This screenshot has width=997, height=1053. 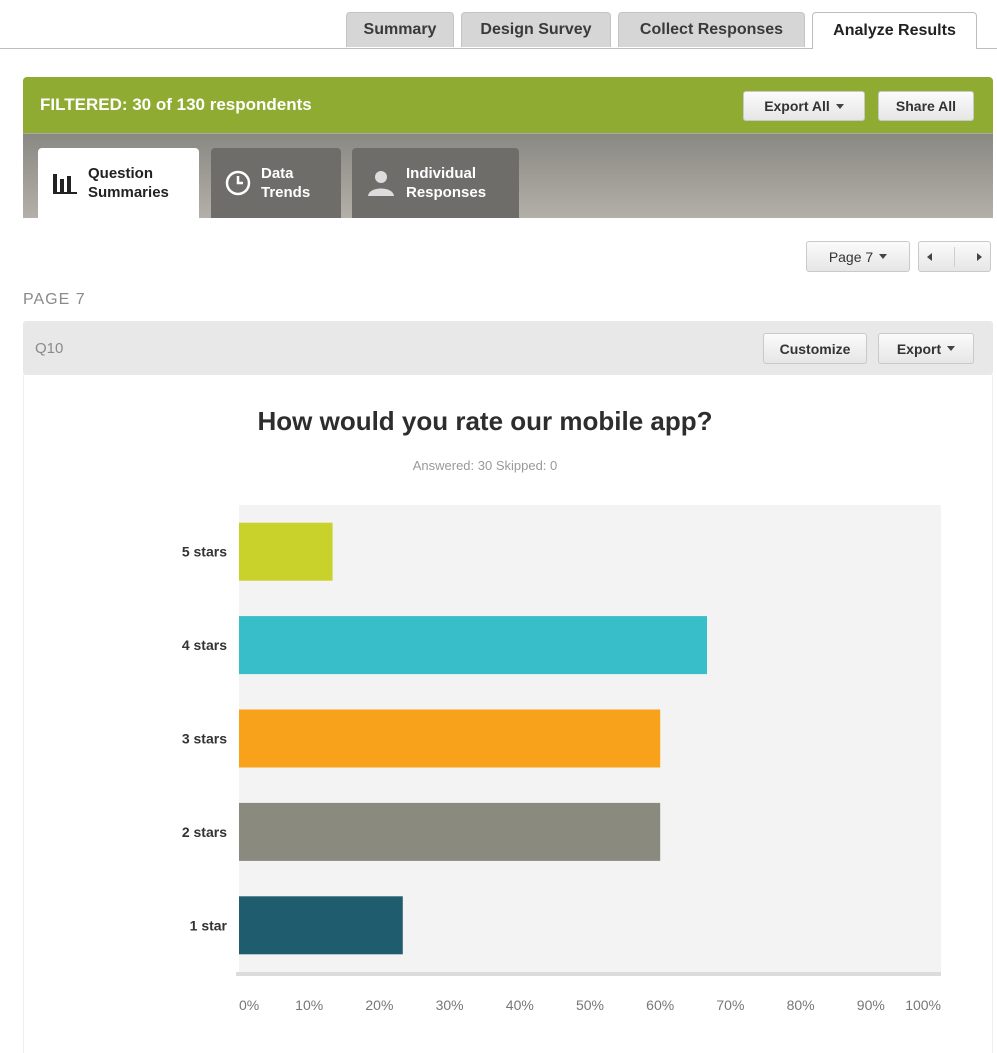 What do you see at coordinates (520, 1005) in the screenshot?
I see `x-tick-label: 40%` at bounding box center [520, 1005].